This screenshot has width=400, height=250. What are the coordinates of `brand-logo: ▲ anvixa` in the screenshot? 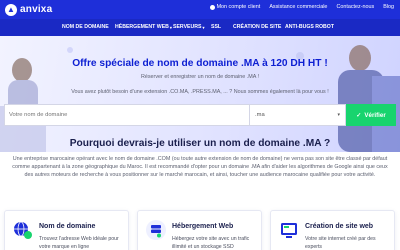 It's located at (28, 9).